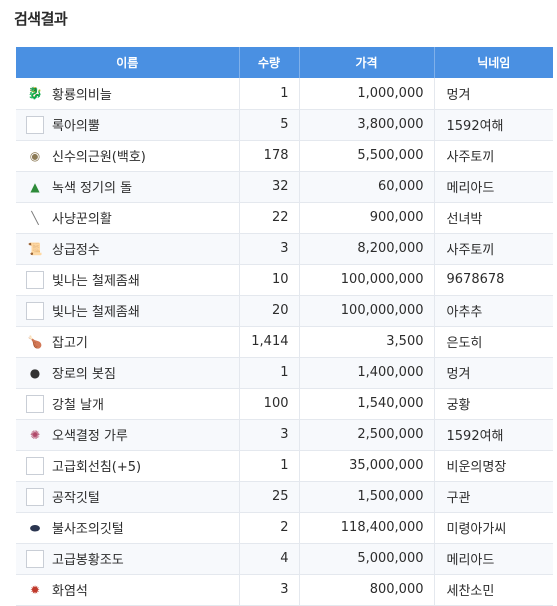  What do you see at coordinates (284, 187) in the screenshot?
I see `table-row: ▲ 녹색 정기의 돌 32 60,000 메리아드` at bounding box center [284, 187].